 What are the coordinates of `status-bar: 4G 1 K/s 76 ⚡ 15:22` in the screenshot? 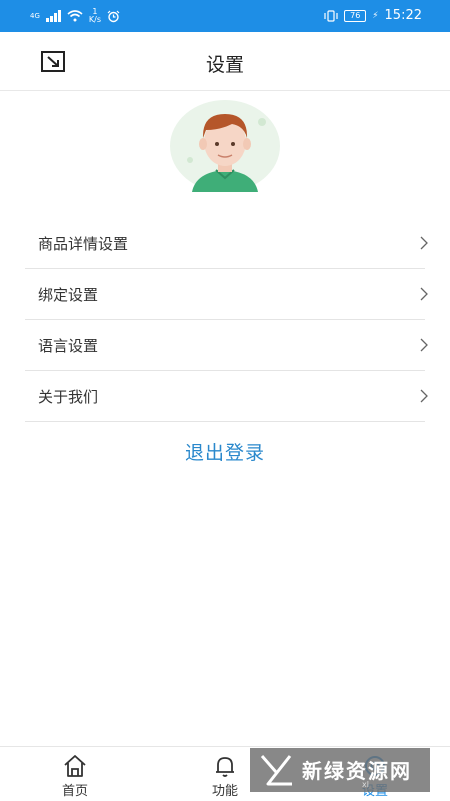 It's located at (225, 16).